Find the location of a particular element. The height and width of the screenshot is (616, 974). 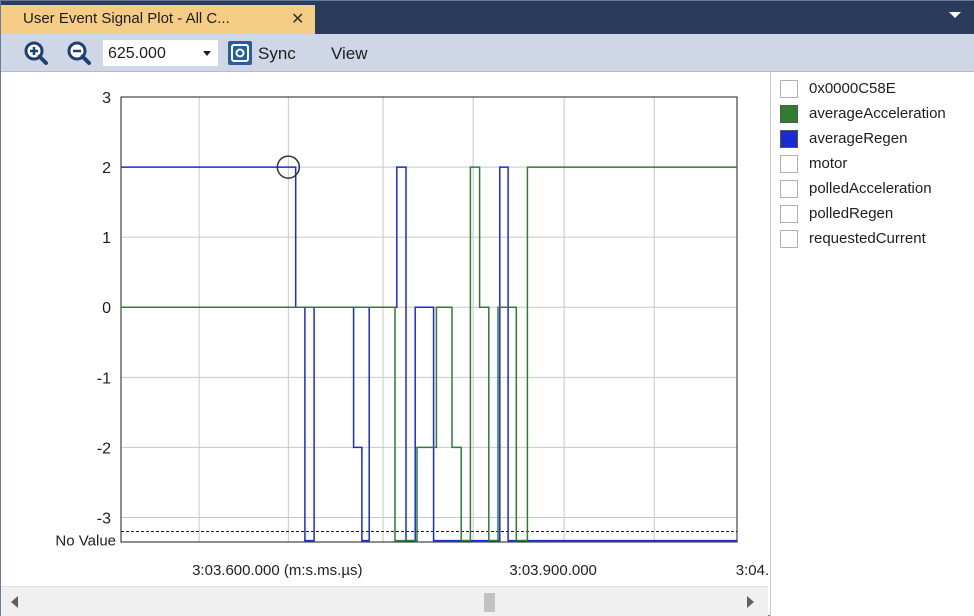

y-tick-label: -1 is located at coordinates (104, 378).